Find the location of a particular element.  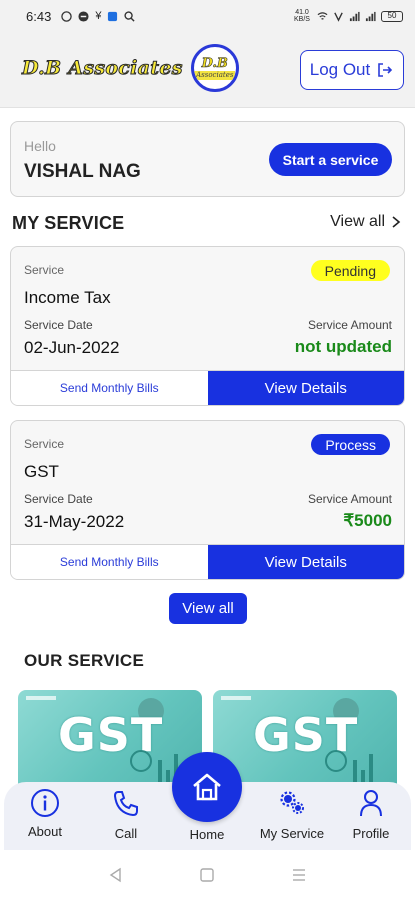

logo-badge-top: D.B is located at coordinates (214, 63).